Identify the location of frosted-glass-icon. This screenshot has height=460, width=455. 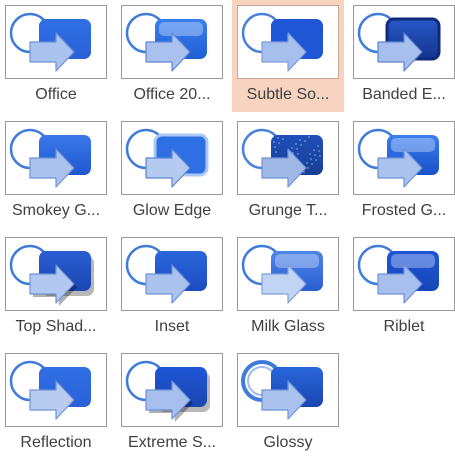
(404, 158).